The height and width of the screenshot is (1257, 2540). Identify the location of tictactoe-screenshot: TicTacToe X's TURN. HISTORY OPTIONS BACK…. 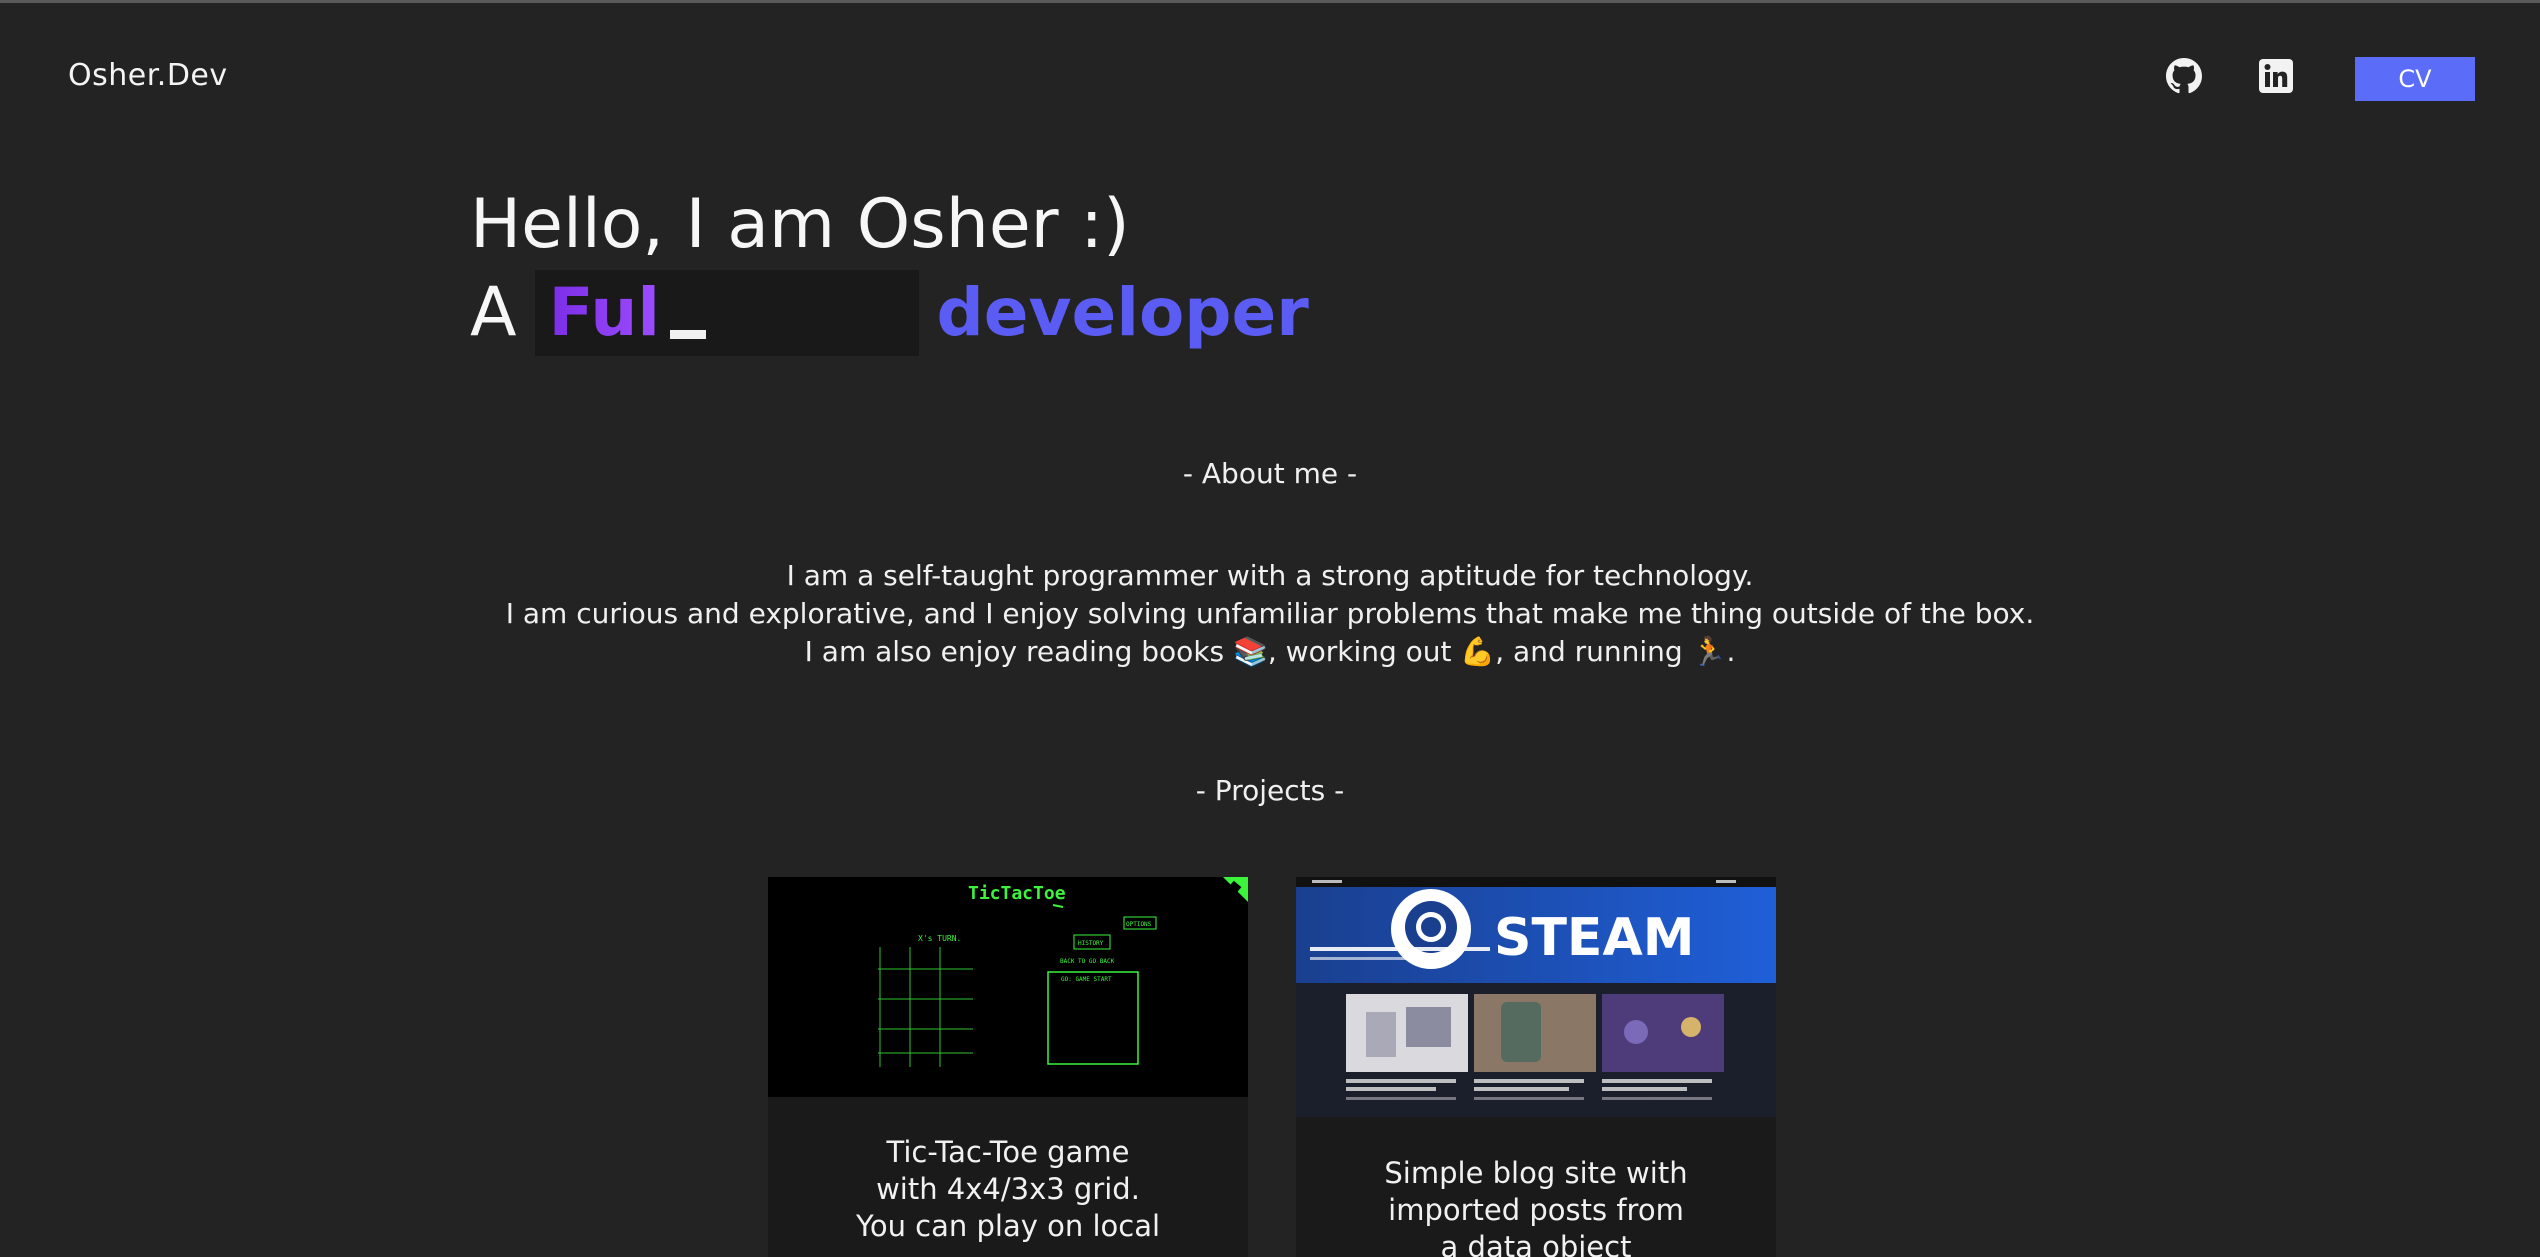
(1008, 987).